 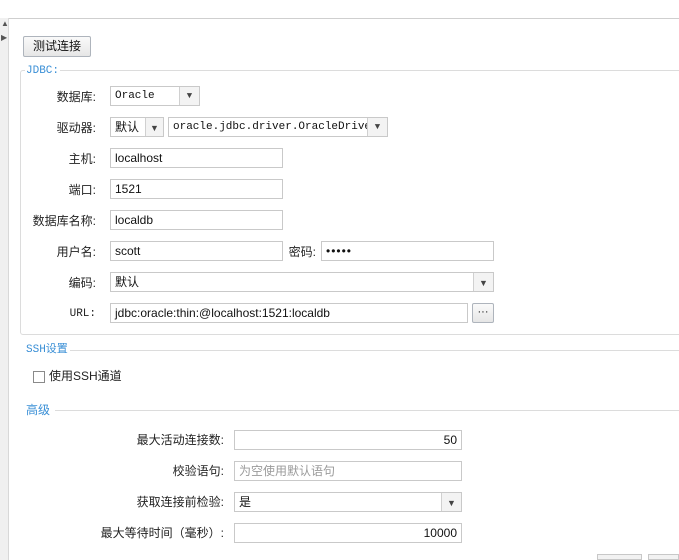 I want to click on driver-class-value: oracle.jdbc.driver.OracleDriver, so click(x=275, y=127).